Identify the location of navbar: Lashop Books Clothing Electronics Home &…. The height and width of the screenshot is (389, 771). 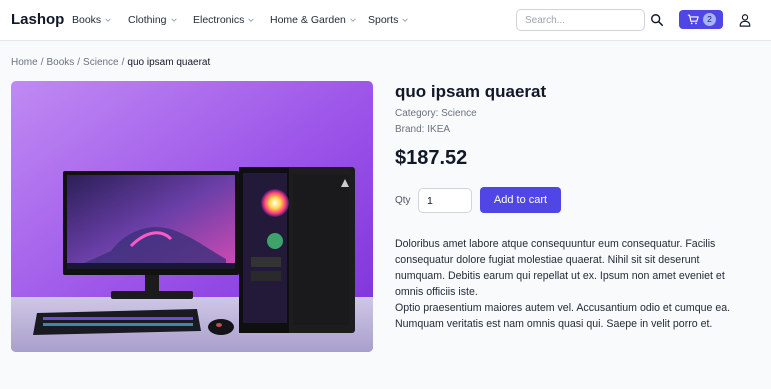
(385, 20).